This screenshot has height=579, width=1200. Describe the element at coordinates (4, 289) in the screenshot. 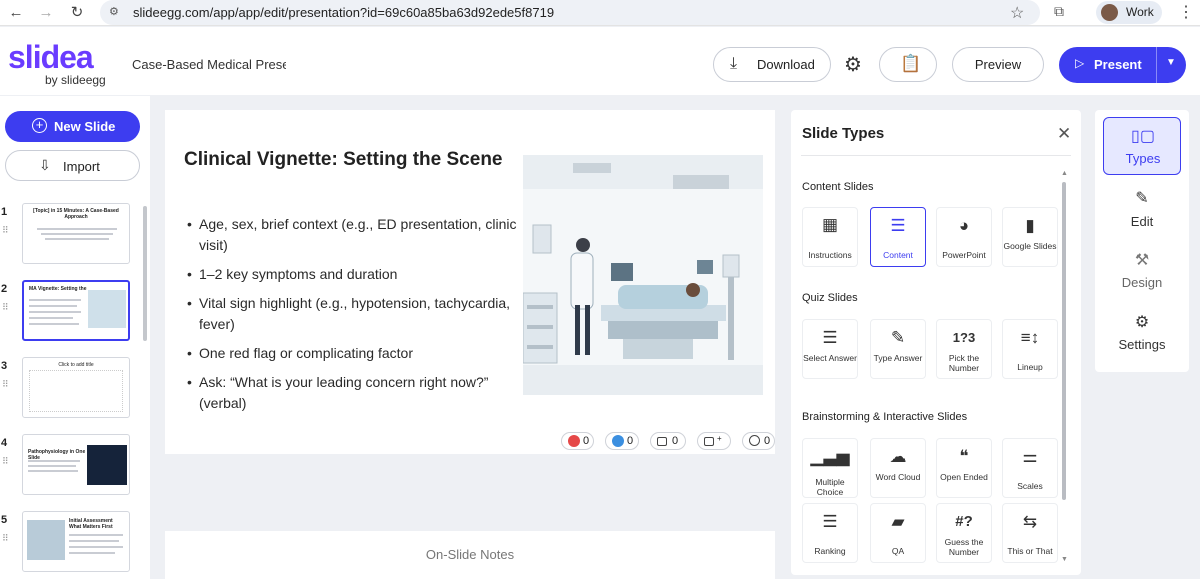

I see `thumbnail-number: 2` at that location.